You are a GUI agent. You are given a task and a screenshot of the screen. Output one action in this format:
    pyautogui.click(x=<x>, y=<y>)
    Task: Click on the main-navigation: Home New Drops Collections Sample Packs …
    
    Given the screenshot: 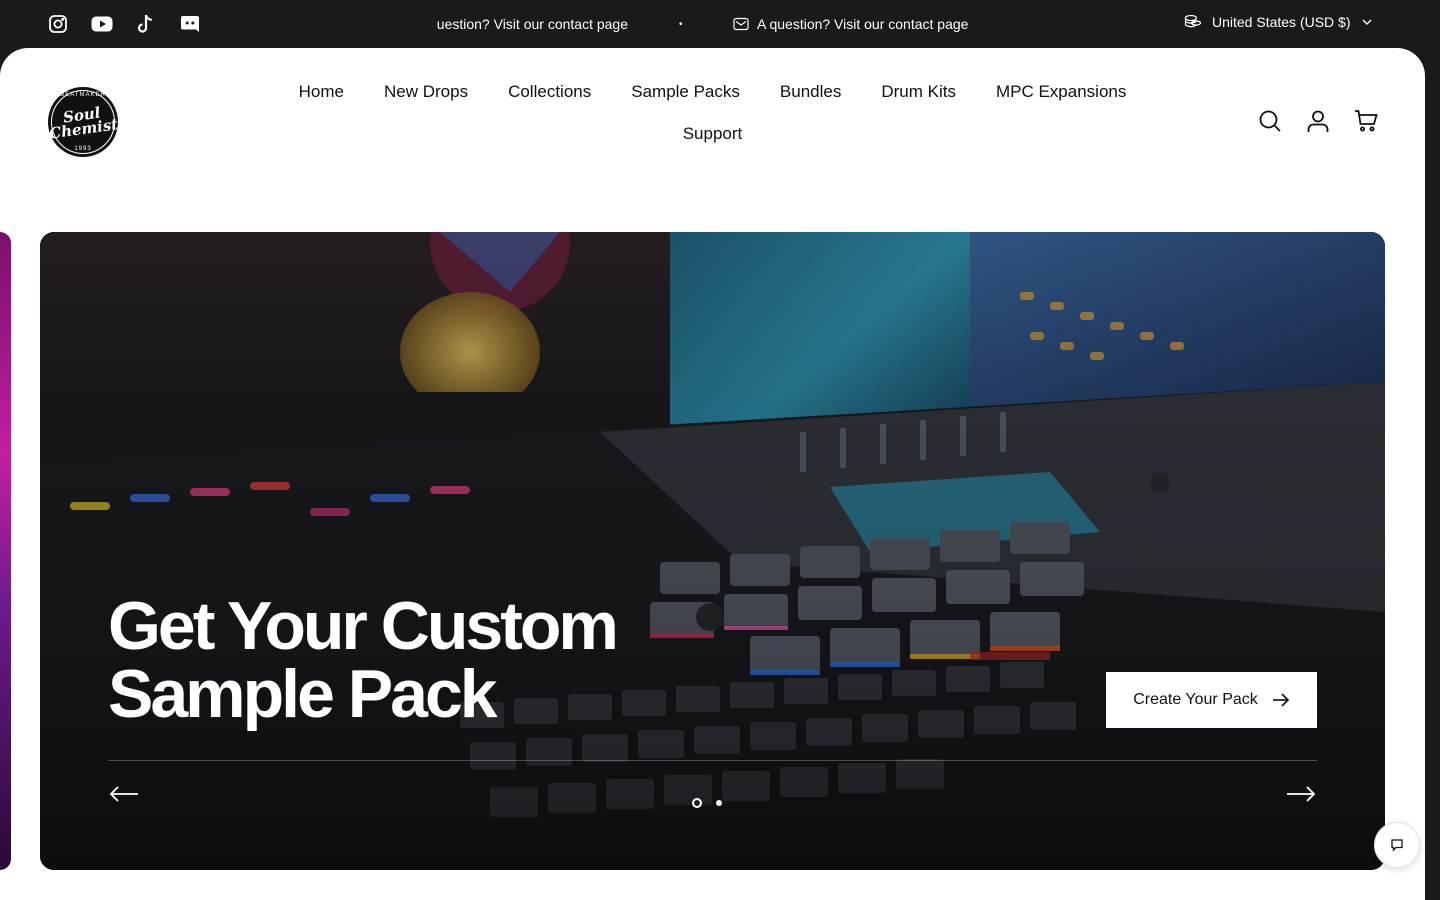 What is the action you would take?
    pyautogui.click(x=712, y=112)
    